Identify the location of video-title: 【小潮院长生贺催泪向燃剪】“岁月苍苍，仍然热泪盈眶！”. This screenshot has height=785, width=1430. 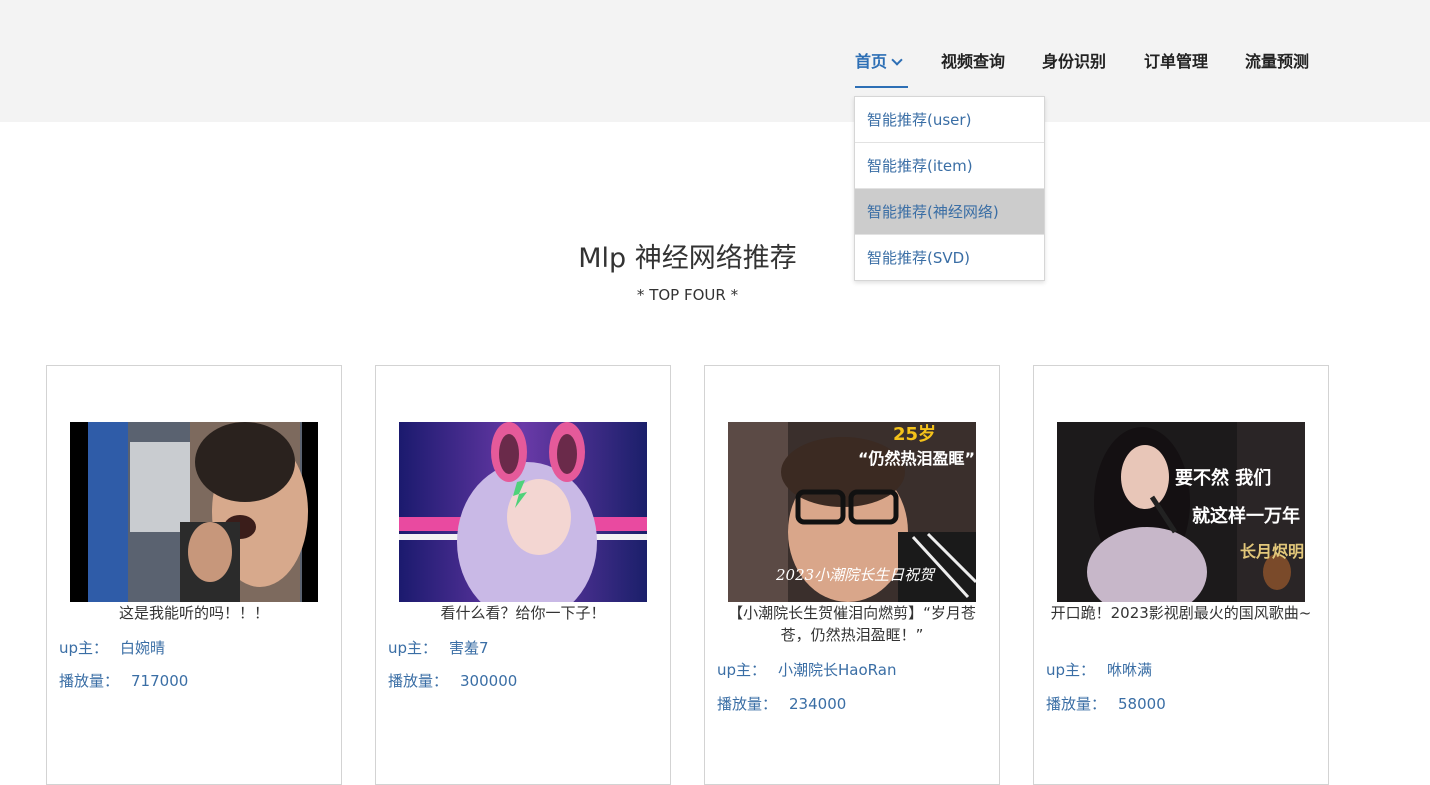
(852, 624).